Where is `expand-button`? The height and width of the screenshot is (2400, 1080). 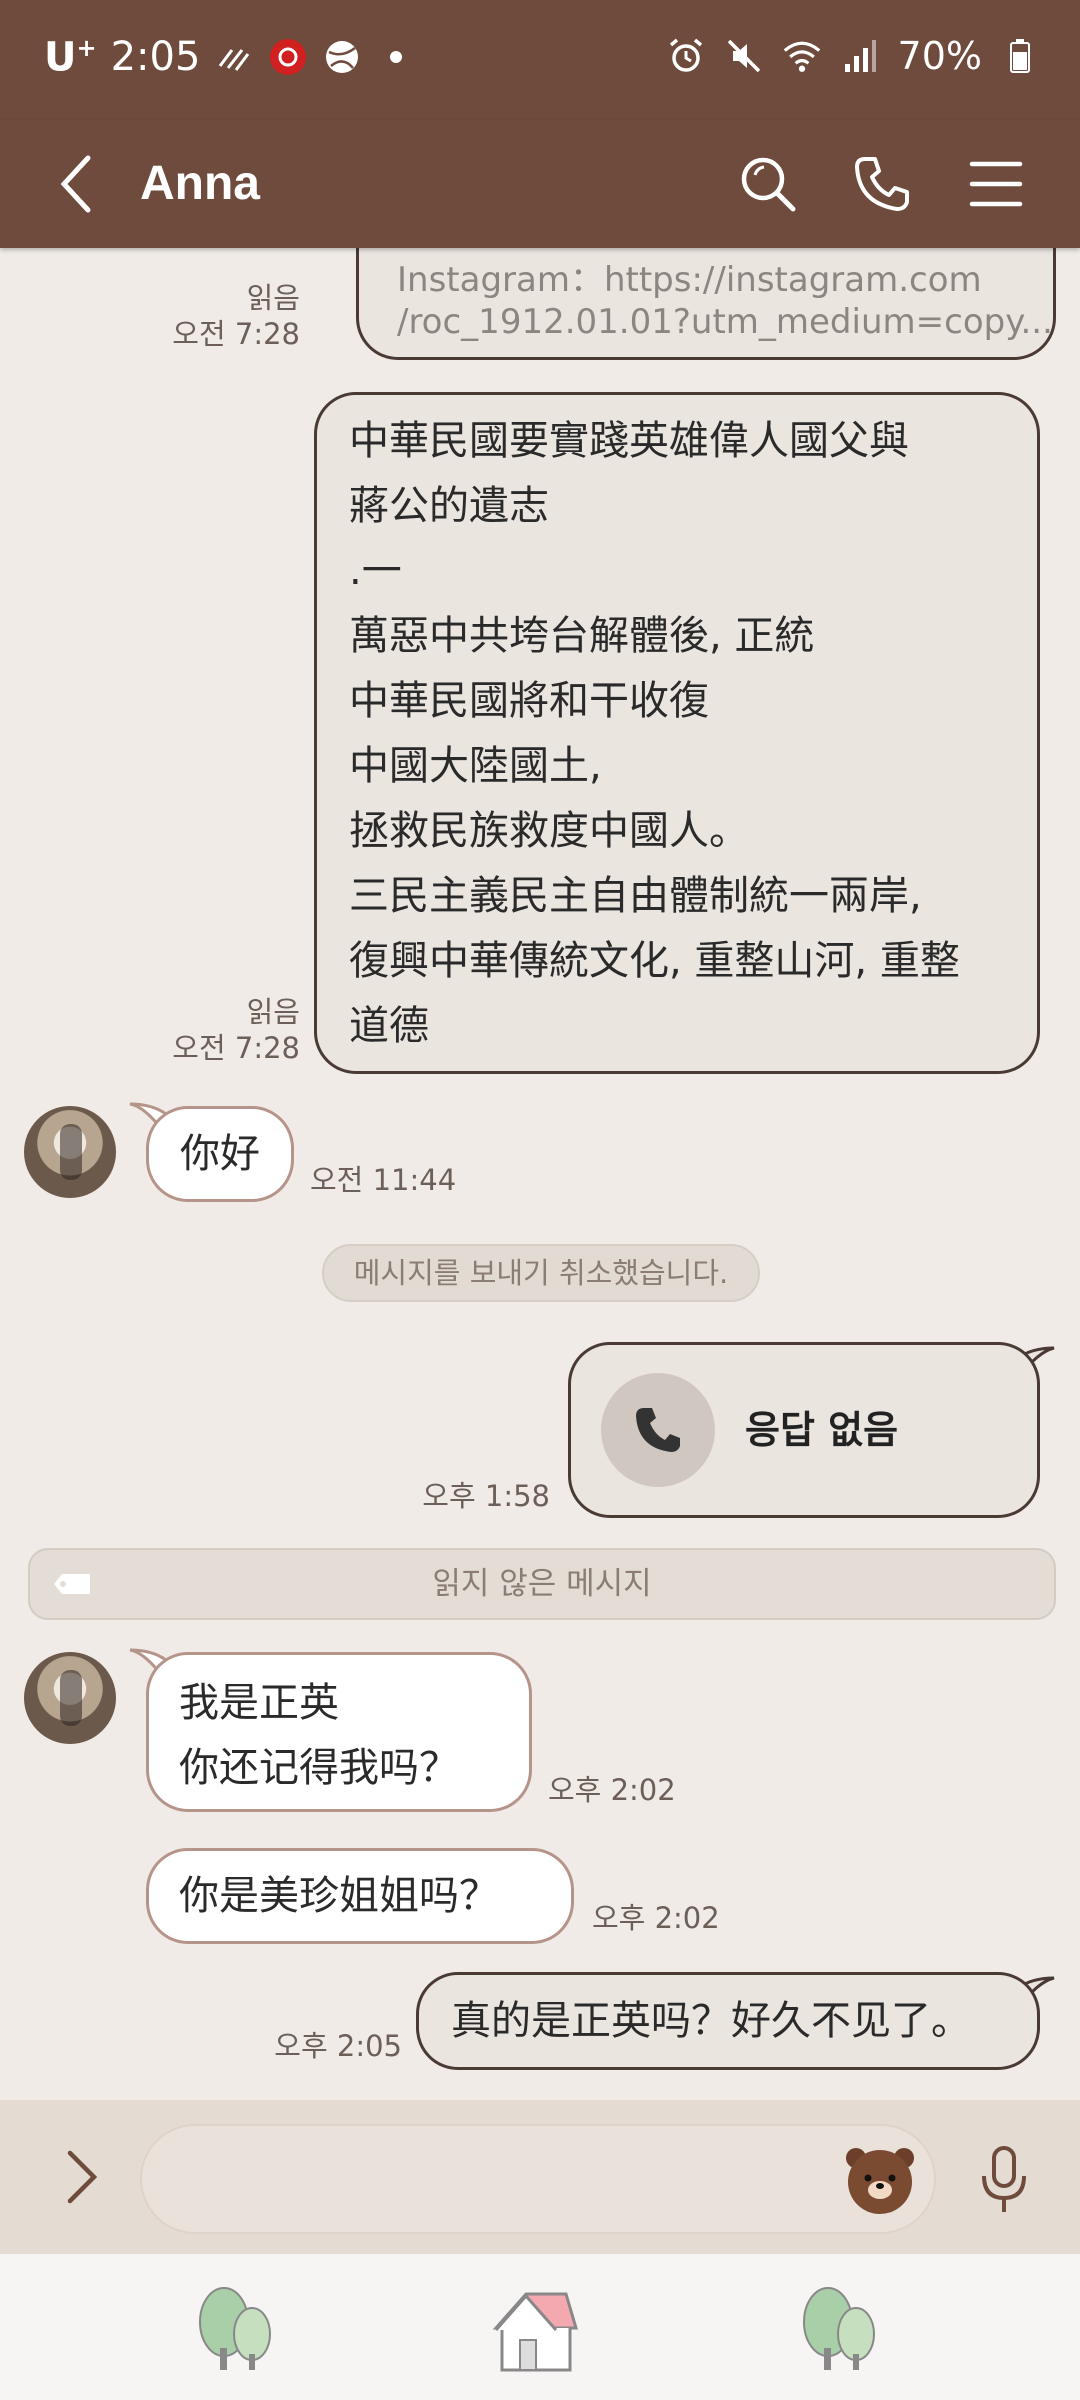 expand-button is located at coordinates (82, 2177).